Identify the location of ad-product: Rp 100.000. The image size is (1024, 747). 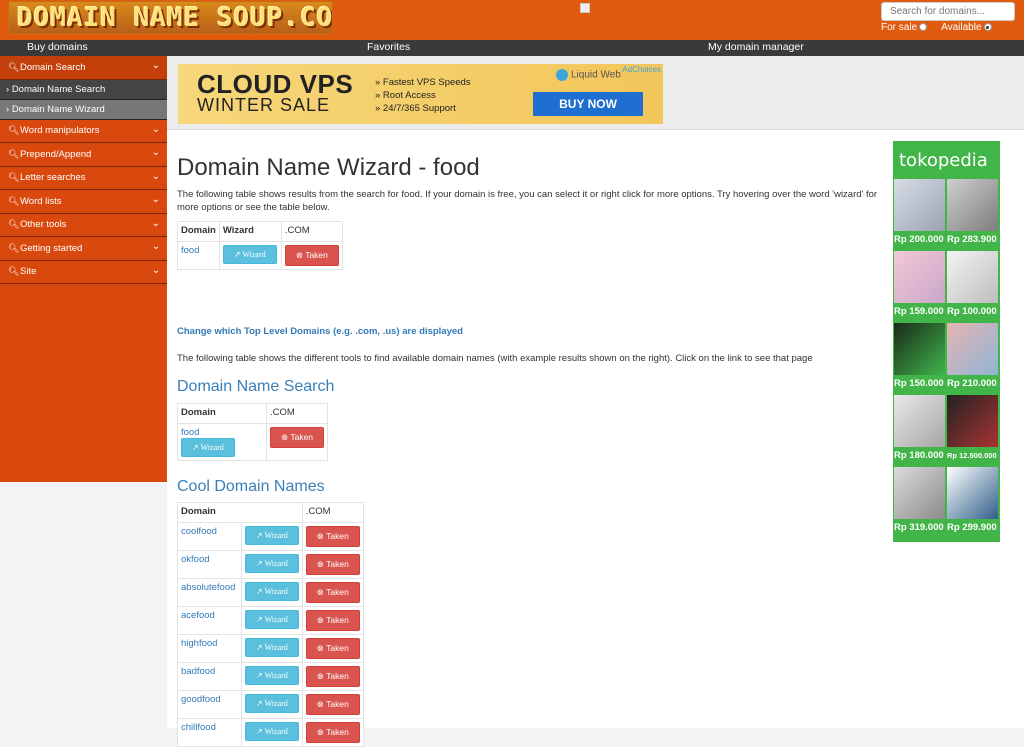
(972, 286).